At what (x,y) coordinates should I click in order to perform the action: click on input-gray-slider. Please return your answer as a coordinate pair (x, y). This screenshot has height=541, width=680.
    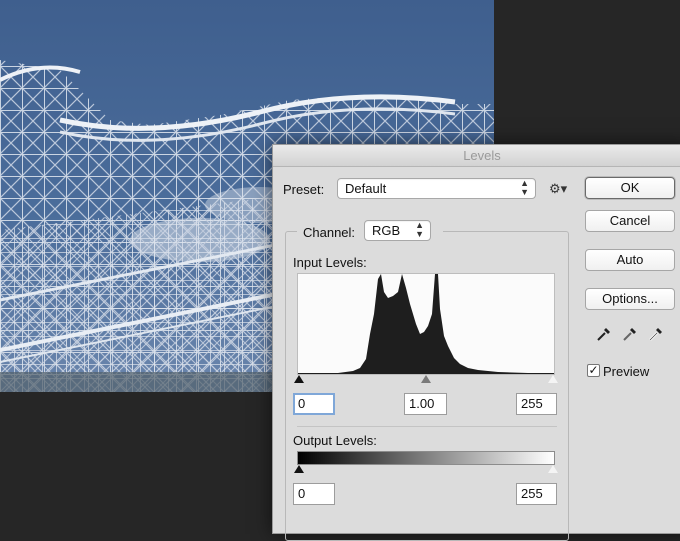
    Looking at the image, I should click on (426, 379).